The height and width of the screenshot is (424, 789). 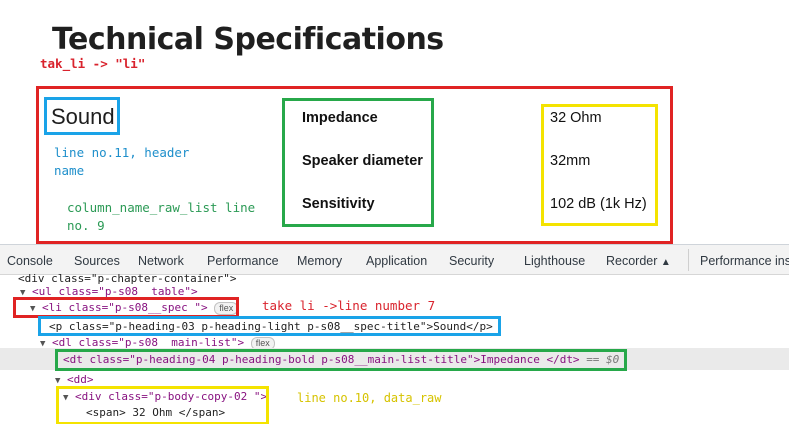 What do you see at coordinates (570, 161) in the screenshot?
I see `spec-value-speaker-diameter: 32mm` at bounding box center [570, 161].